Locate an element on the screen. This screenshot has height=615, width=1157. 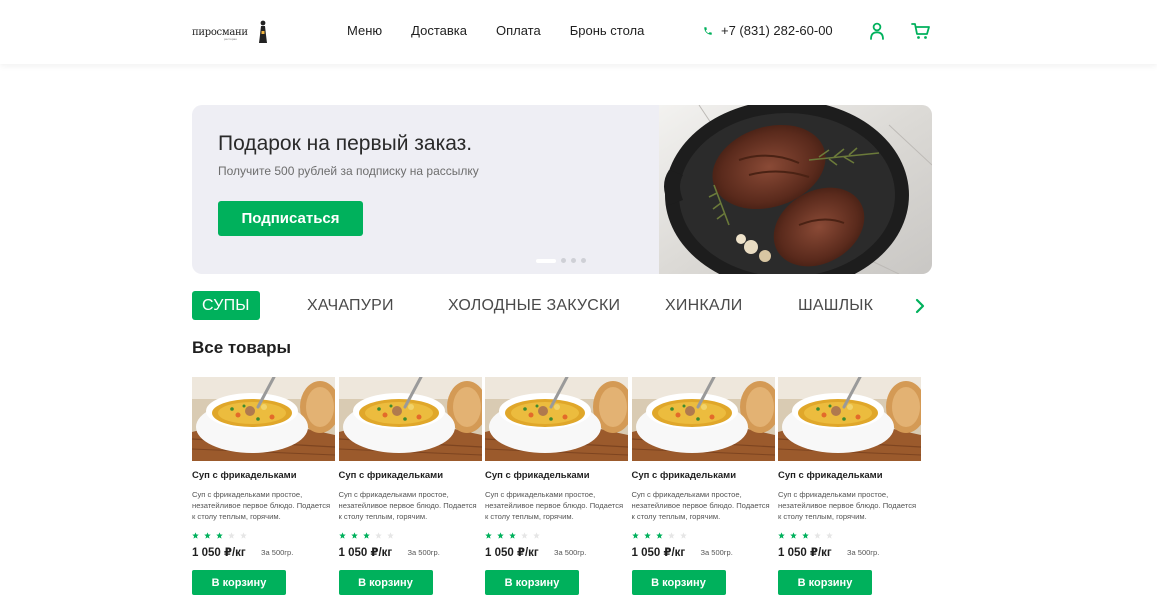
section-title: Все товары is located at coordinates (241, 347).